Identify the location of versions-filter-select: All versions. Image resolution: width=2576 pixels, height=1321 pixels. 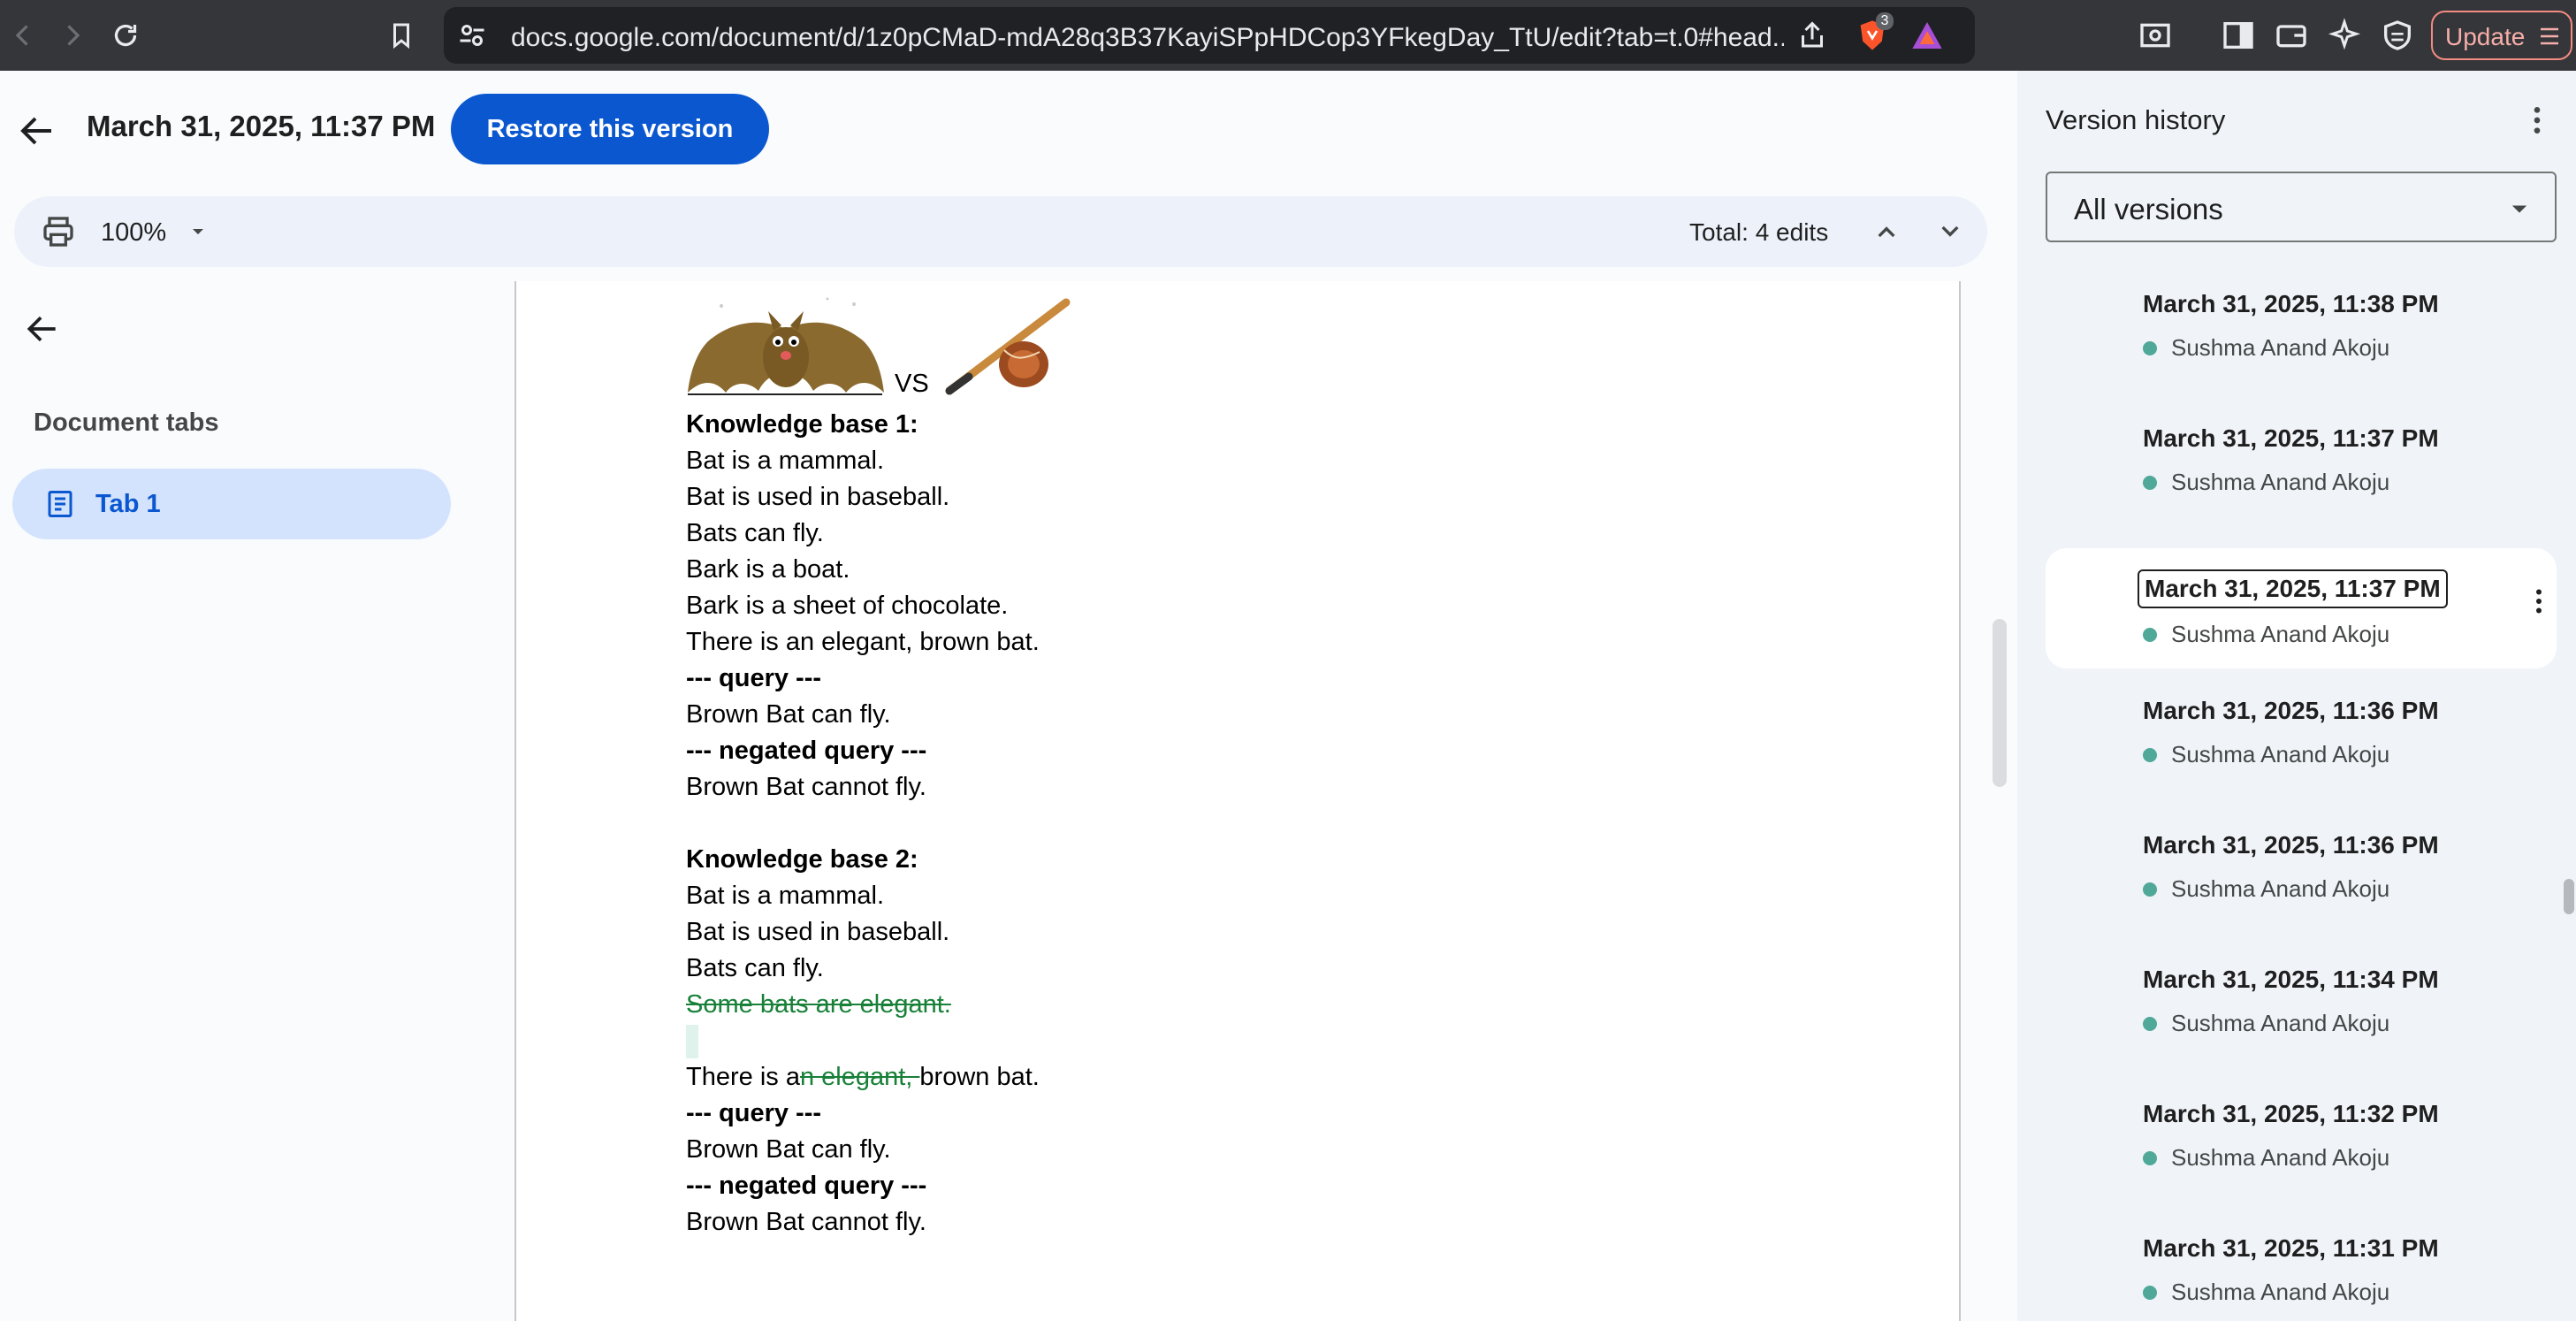
(2301, 207).